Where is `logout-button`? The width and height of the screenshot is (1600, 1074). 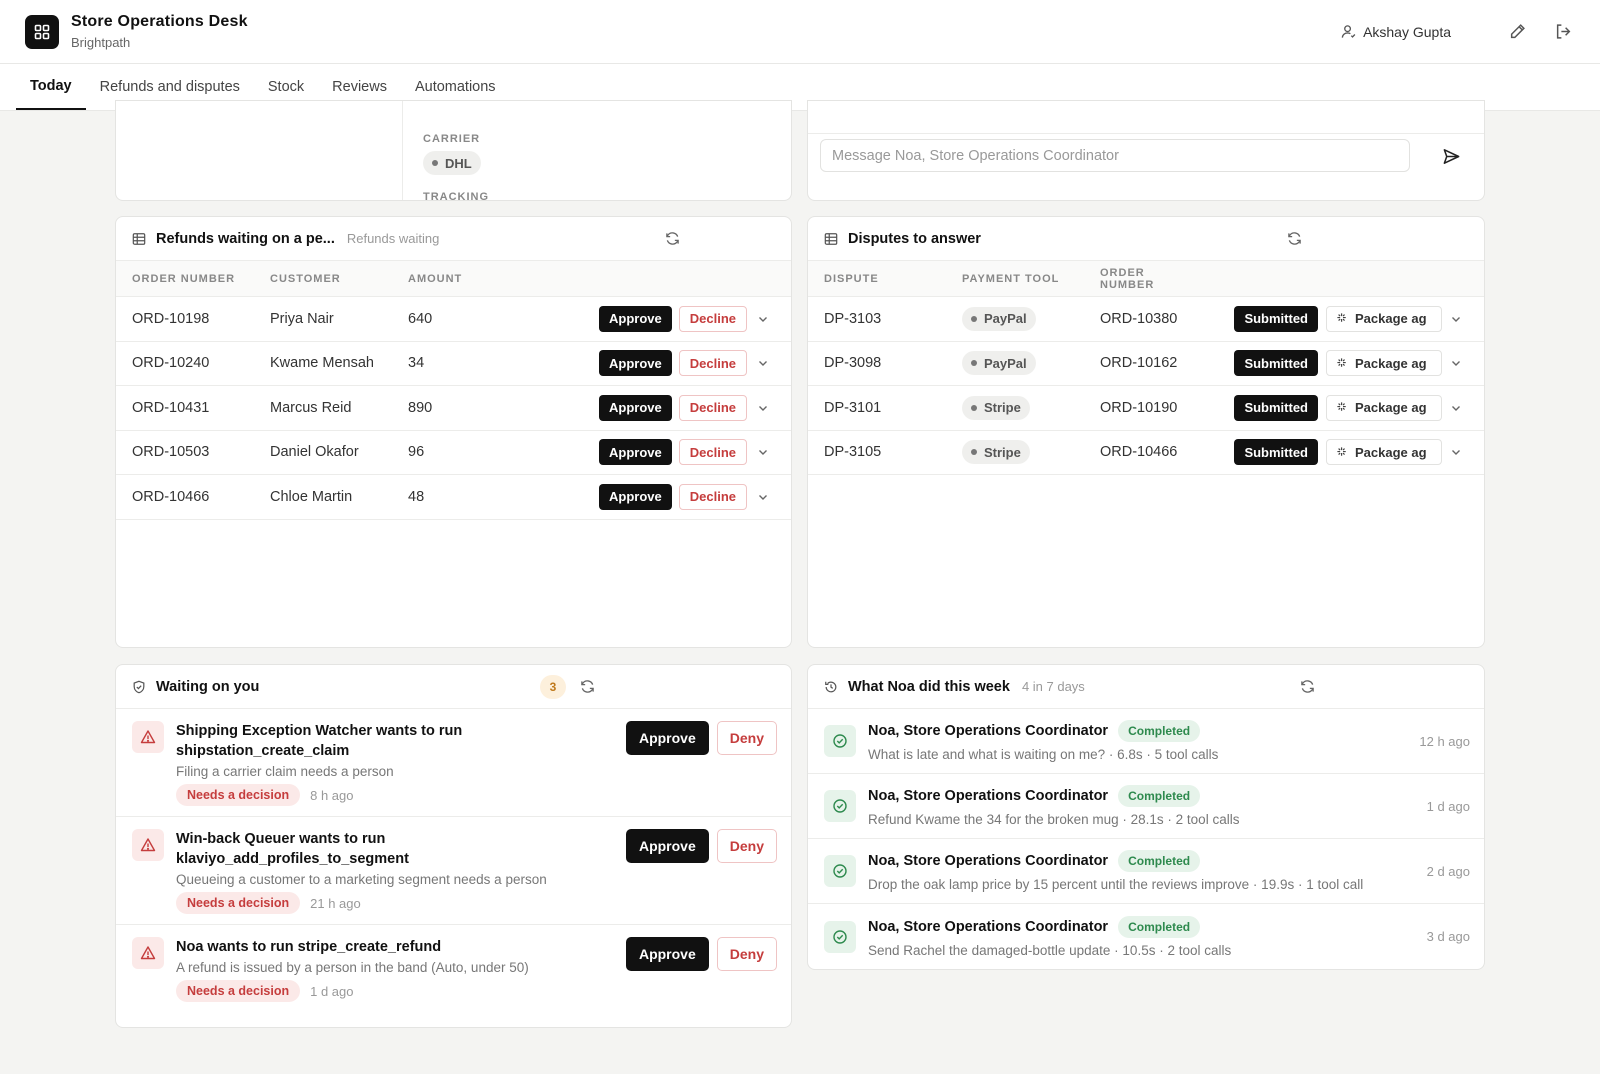 logout-button is located at coordinates (1563, 32).